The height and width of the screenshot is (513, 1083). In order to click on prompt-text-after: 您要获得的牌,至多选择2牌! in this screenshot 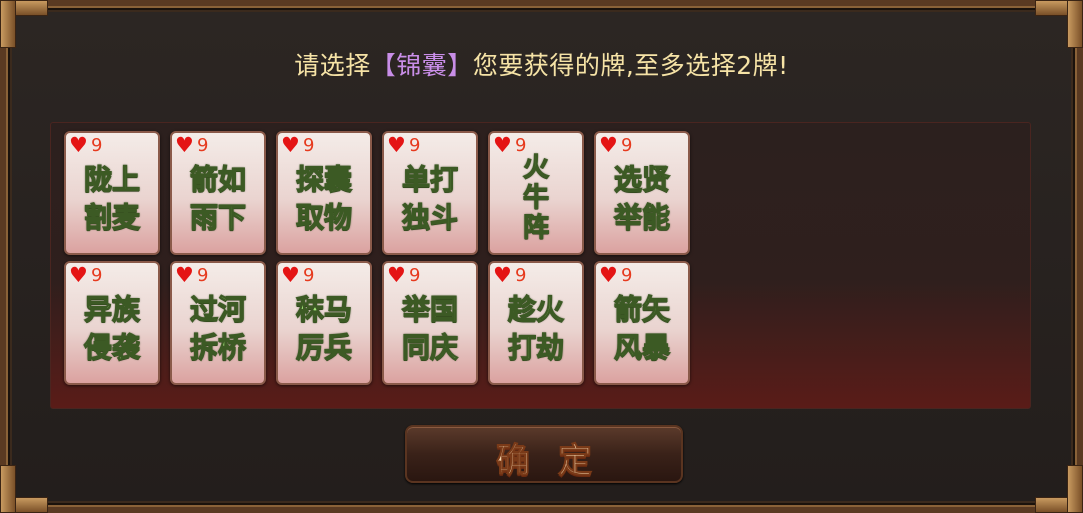, I will do `click(630, 65)`.